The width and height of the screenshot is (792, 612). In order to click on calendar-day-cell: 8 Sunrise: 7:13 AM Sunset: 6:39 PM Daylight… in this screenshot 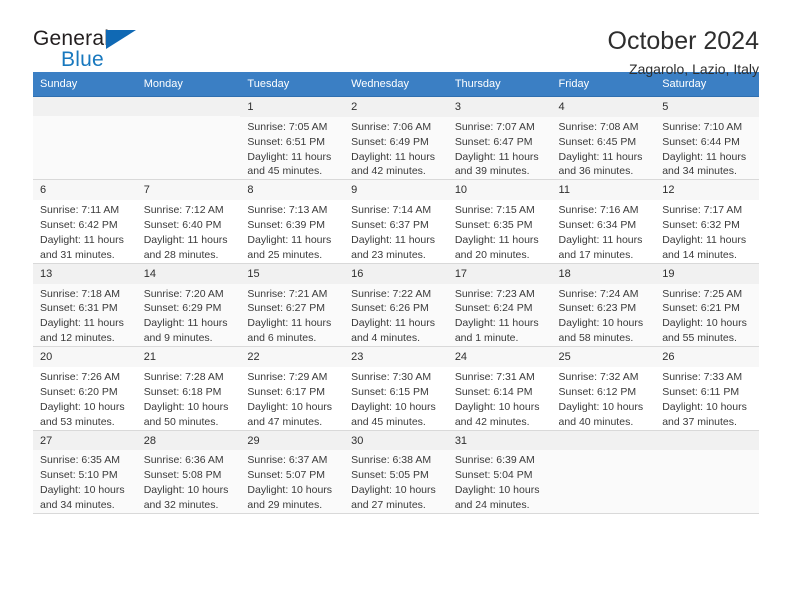, I will do `click(292, 221)`.